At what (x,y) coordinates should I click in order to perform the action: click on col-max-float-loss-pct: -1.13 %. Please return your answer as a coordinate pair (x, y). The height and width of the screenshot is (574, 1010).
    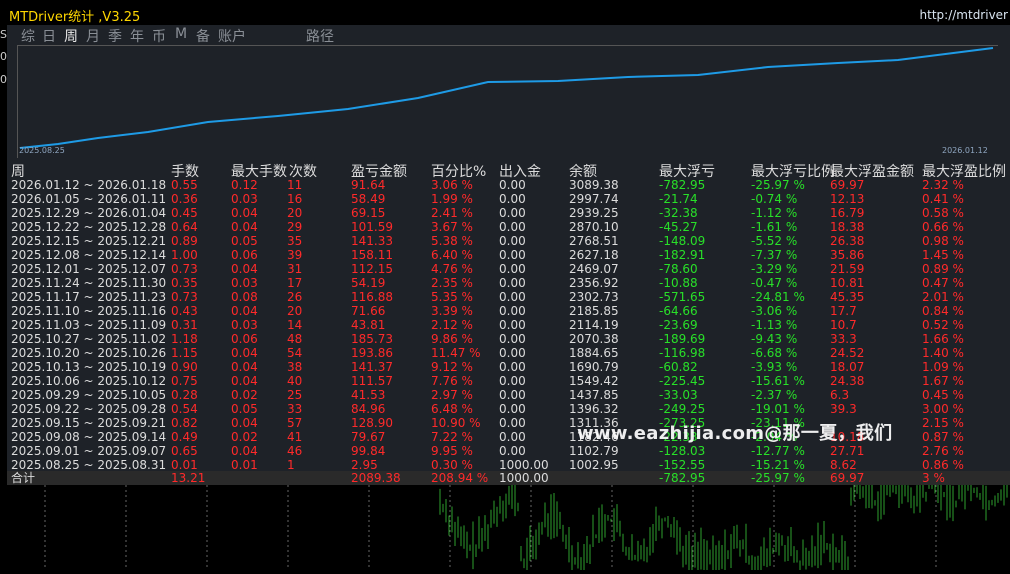
    Looking at the image, I should click on (774, 325).